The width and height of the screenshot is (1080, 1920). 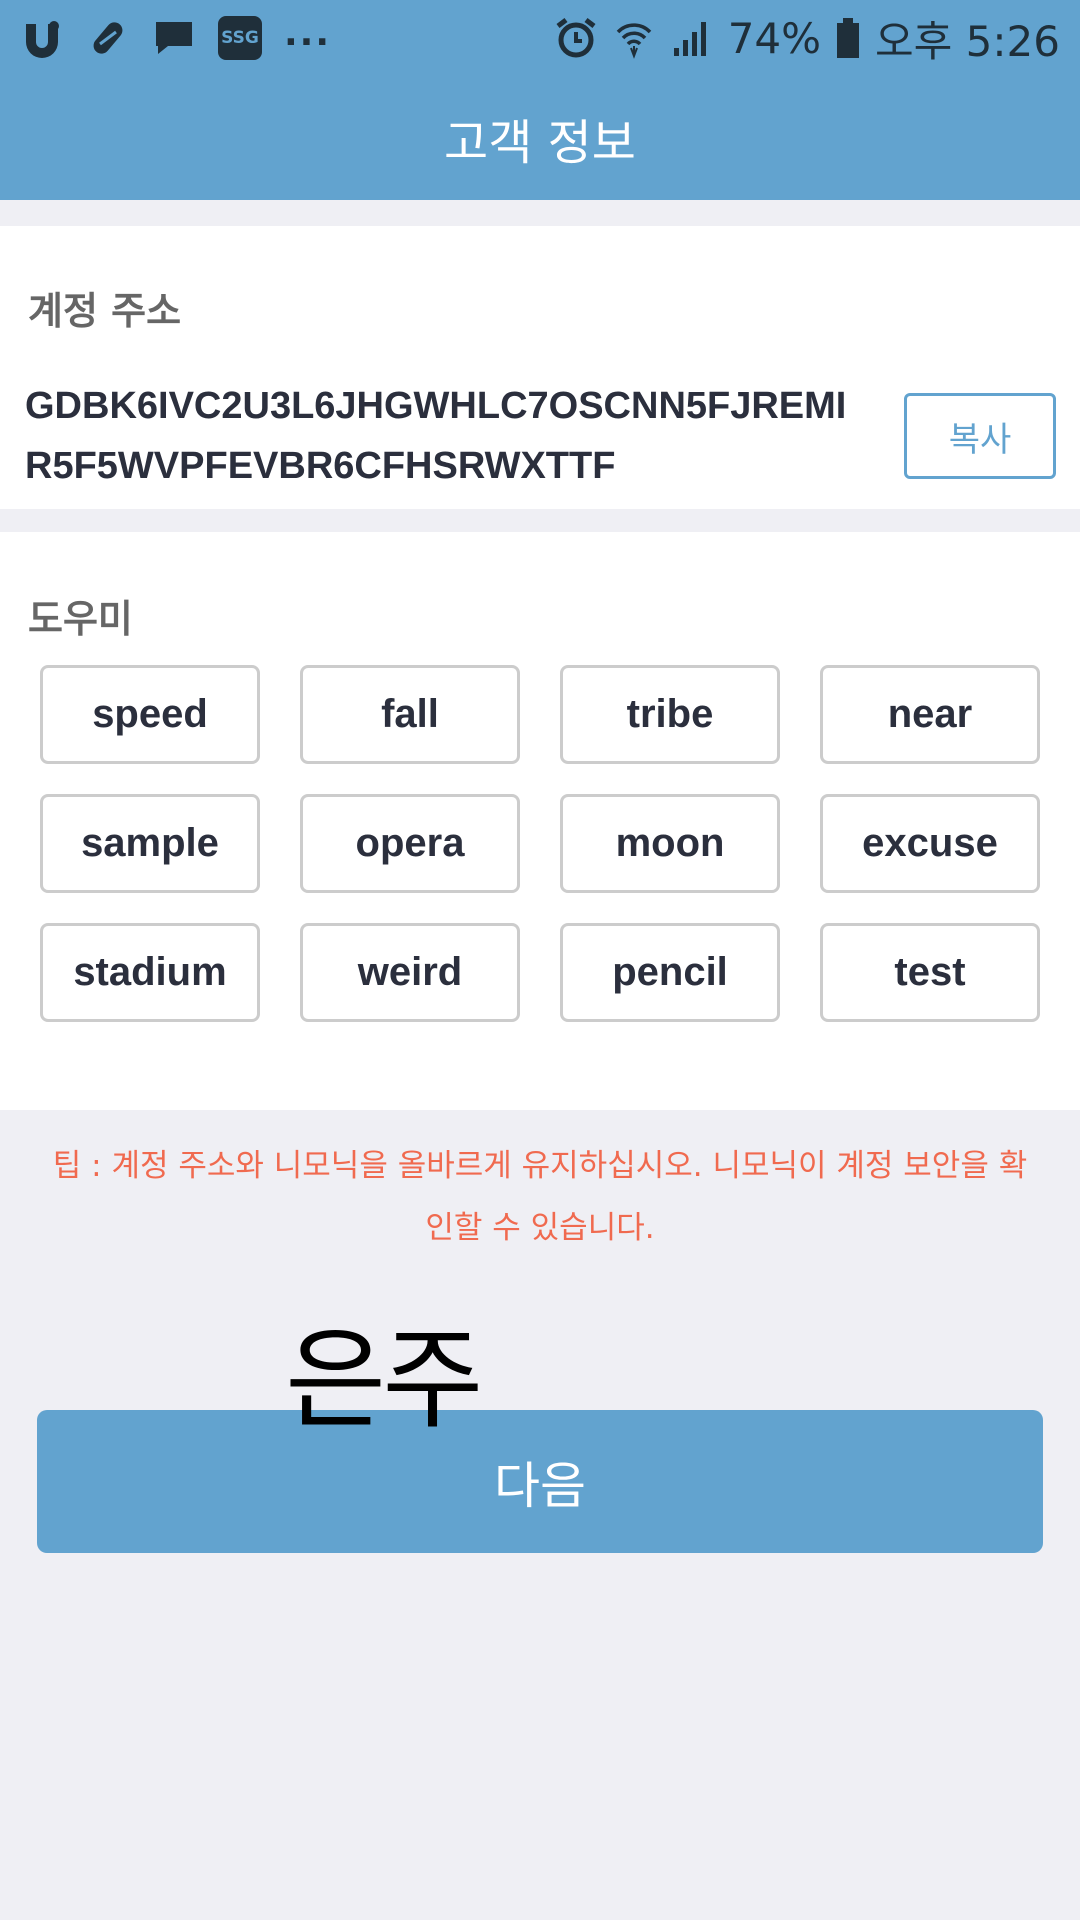 What do you see at coordinates (540, 38) in the screenshot?
I see `status-bar: SSG ... 74% 오후 5:26` at bounding box center [540, 38].